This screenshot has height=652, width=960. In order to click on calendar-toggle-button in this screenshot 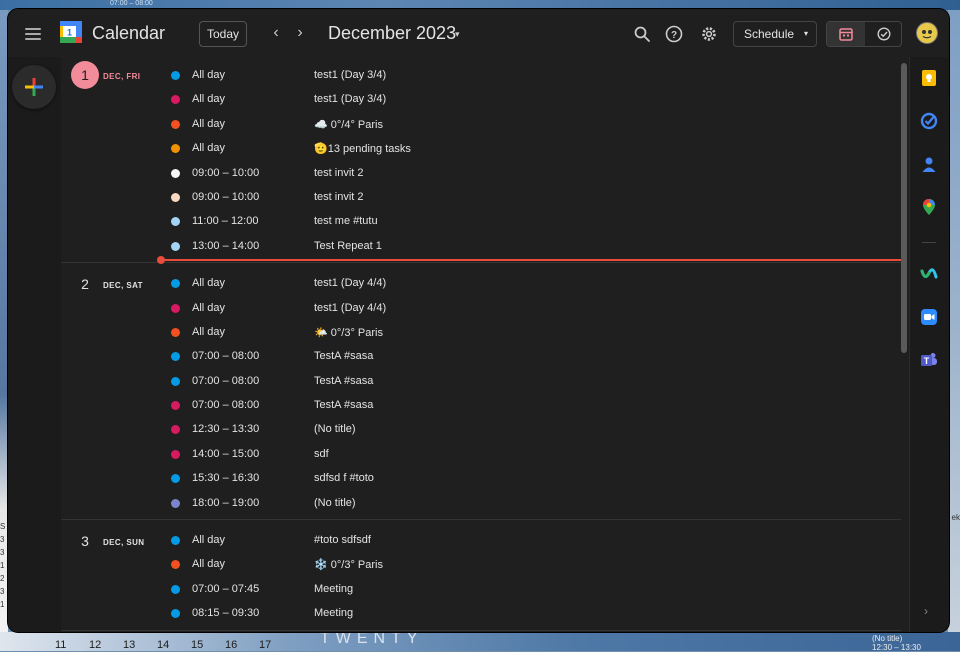, I will do `click(846, 34)`.